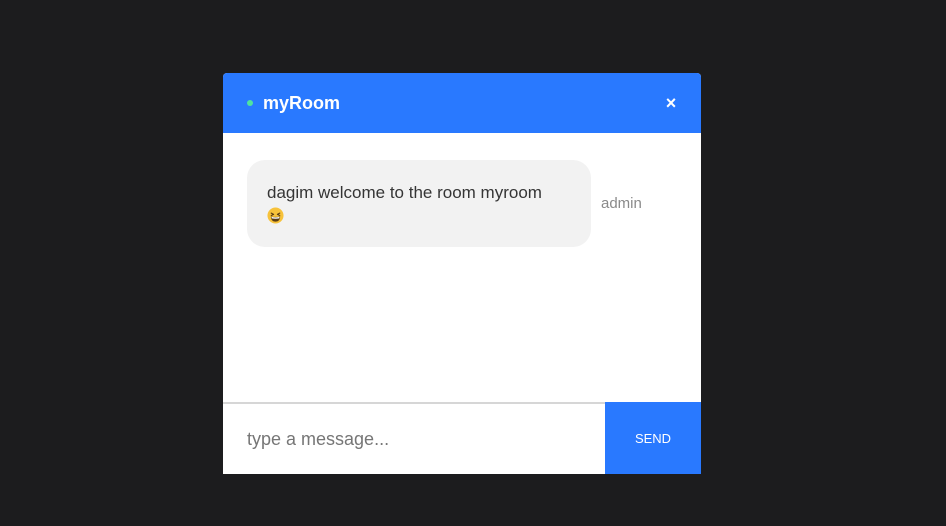 The image size is (946, 526). What do you see at coordinates (653, 438) in the screenshot?
I see `send-button: SEND` at bounding box center [653, 438].